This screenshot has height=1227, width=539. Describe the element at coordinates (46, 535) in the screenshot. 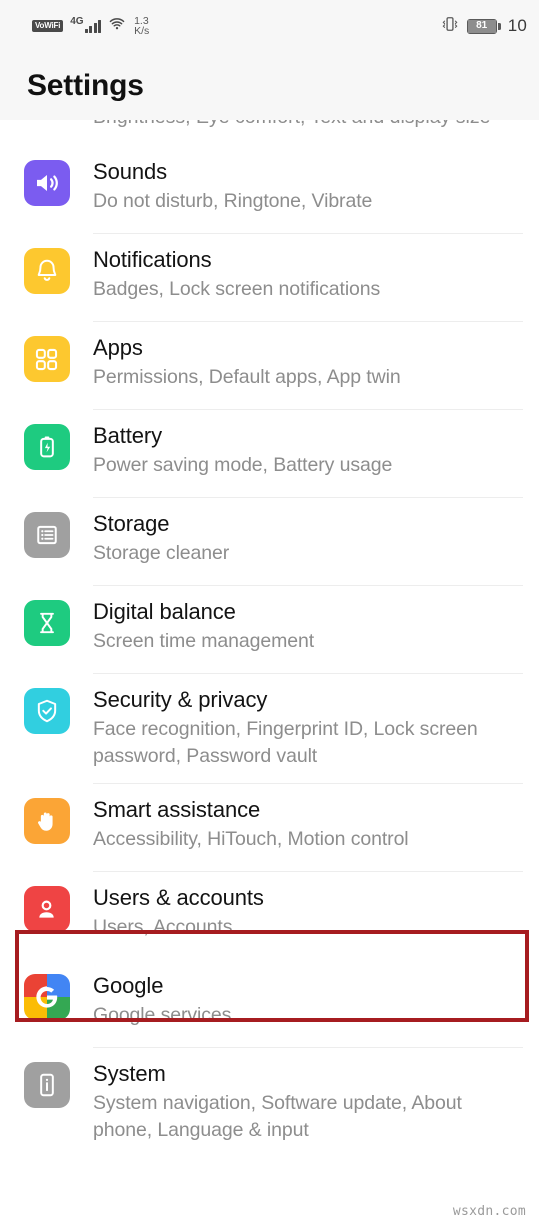

I see `storage-list-icon` at that location.